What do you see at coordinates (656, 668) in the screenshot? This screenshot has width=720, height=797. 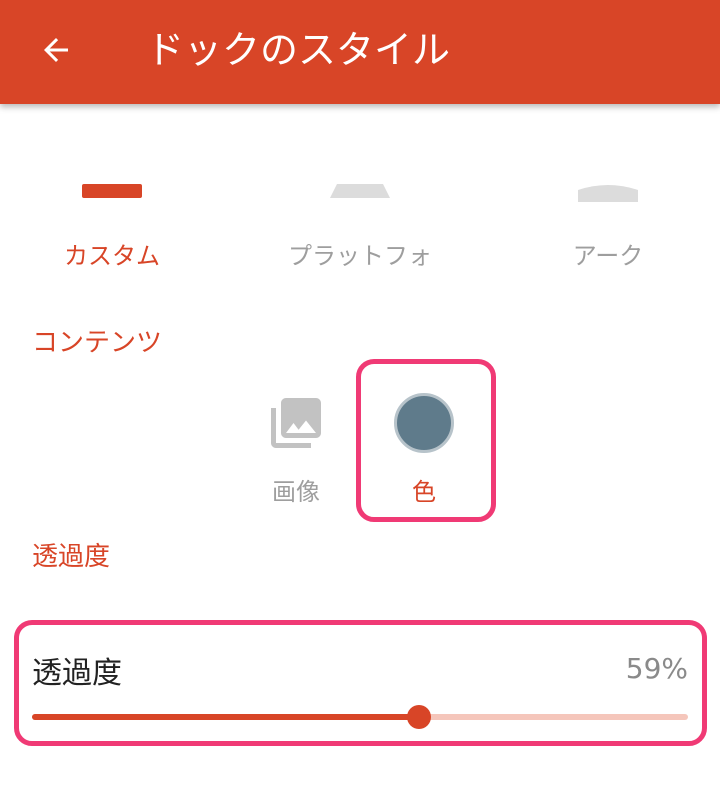 I see `transparency-value: 59%` at bounding box center [656, 668].